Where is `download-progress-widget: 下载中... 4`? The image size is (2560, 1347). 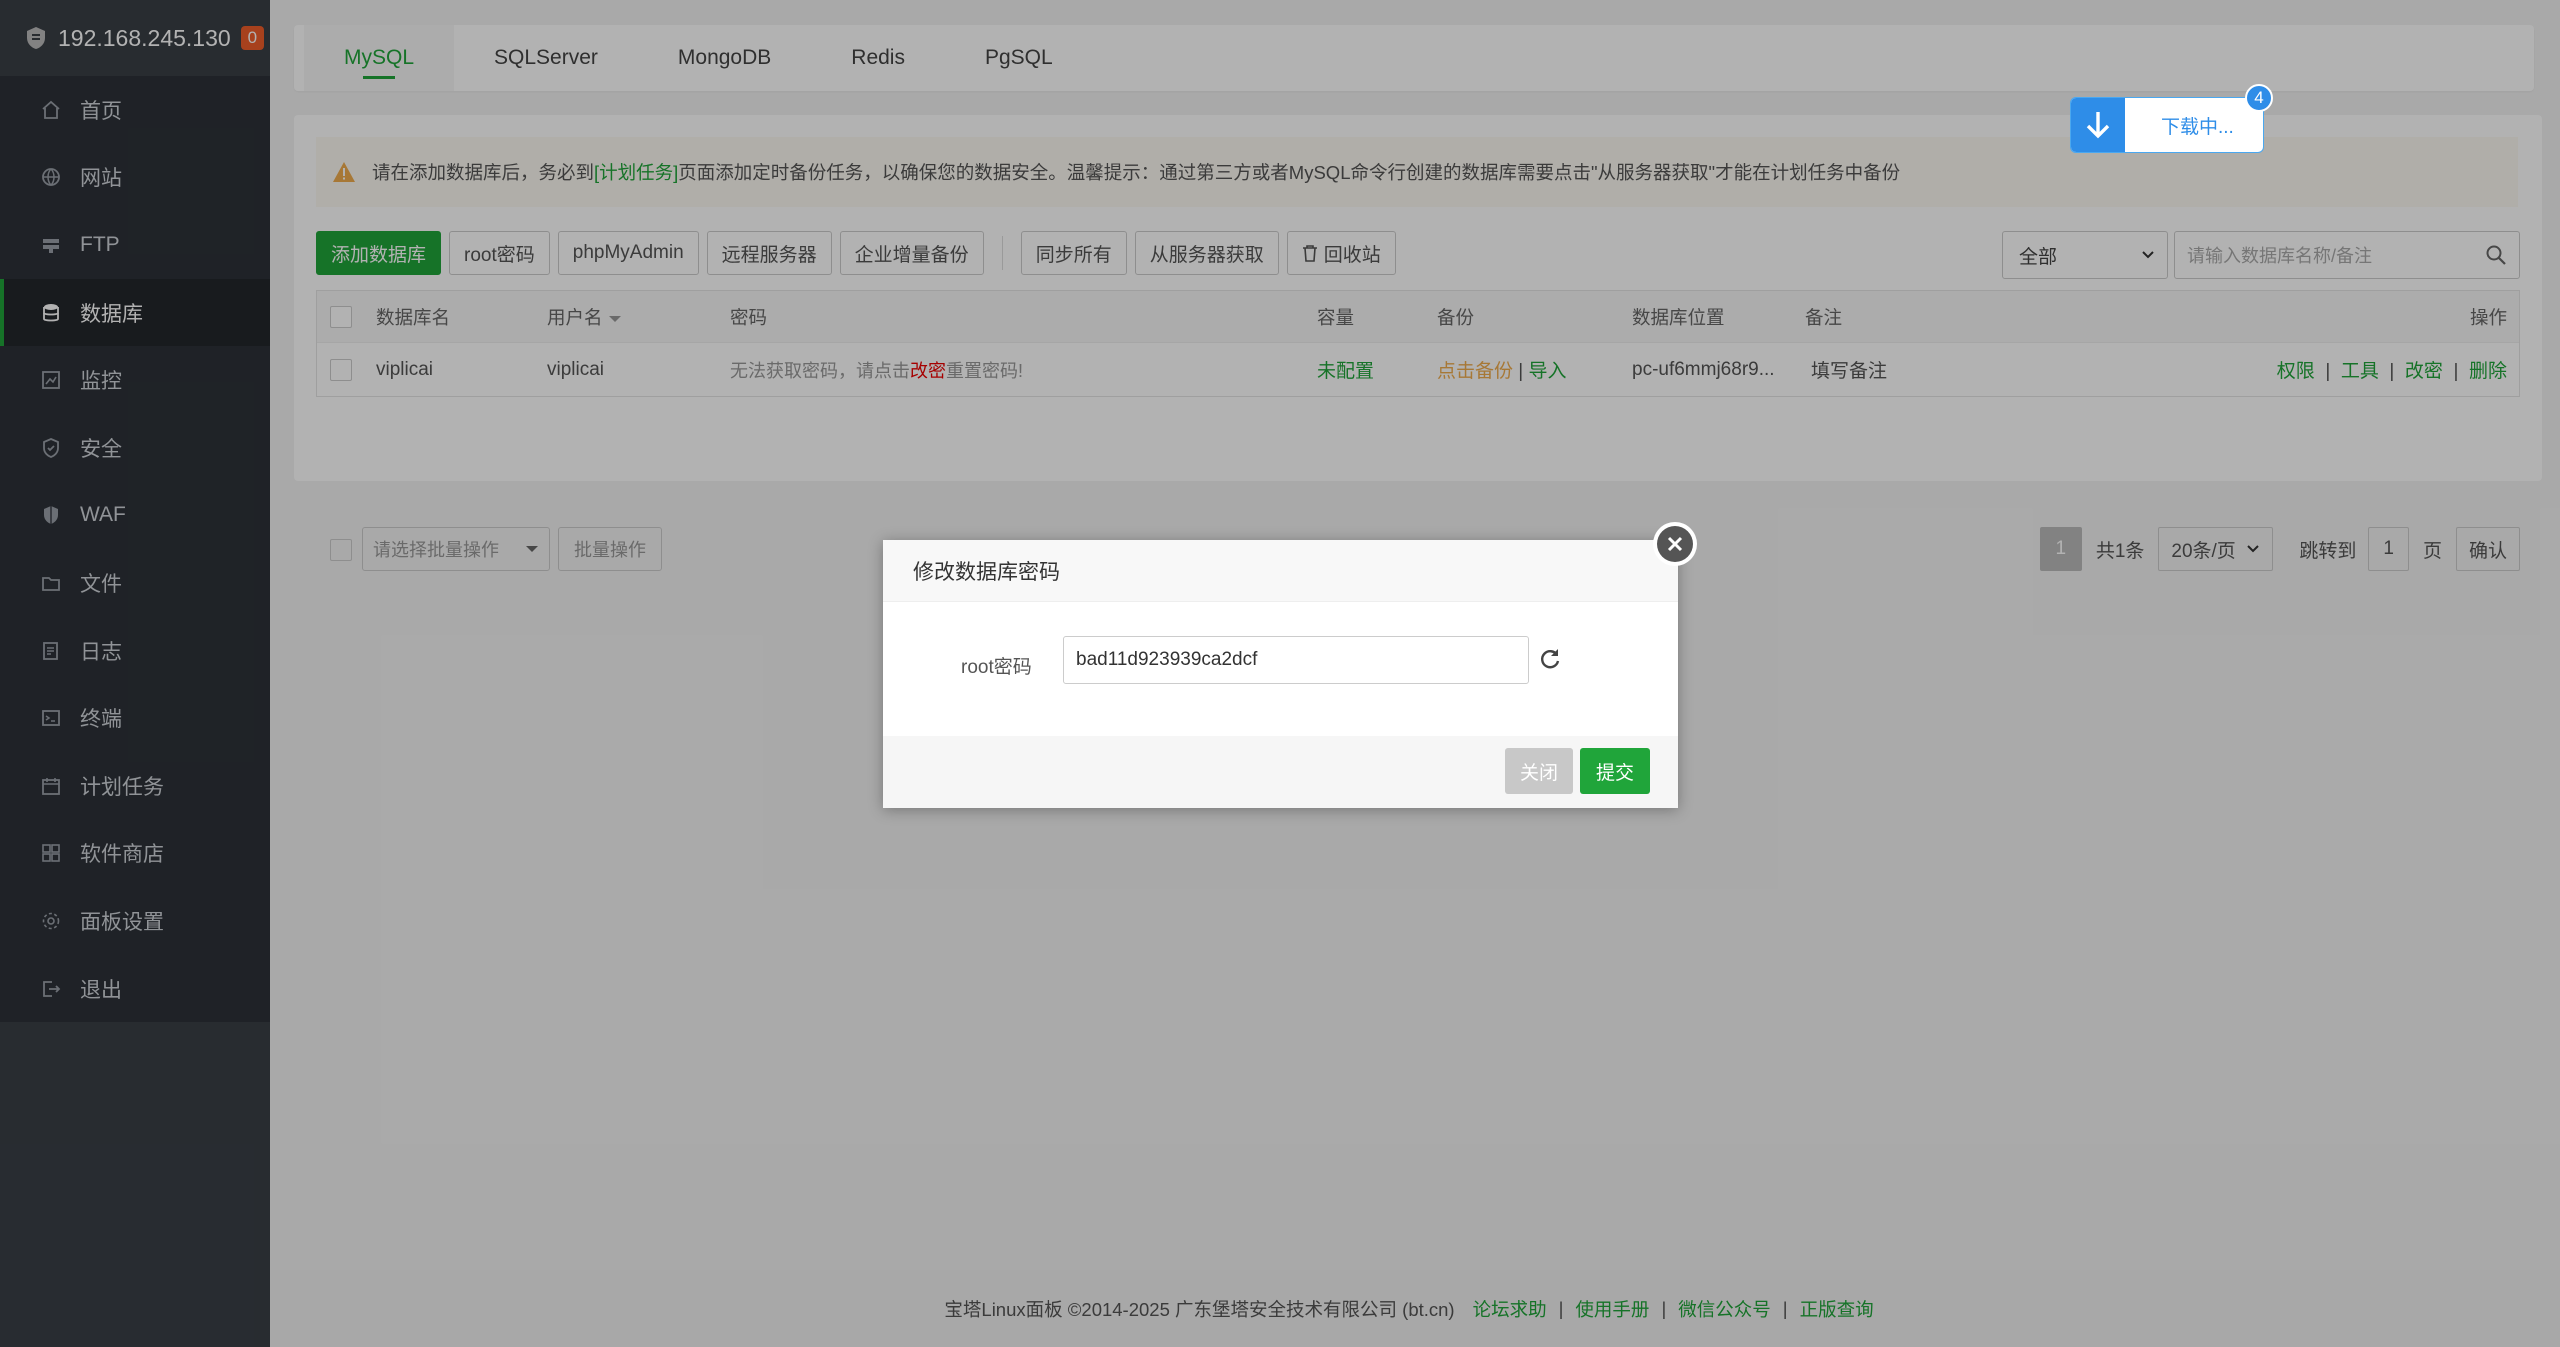
download-progress-widget: 下载中... 4 is located at coordinates (2171, 118).